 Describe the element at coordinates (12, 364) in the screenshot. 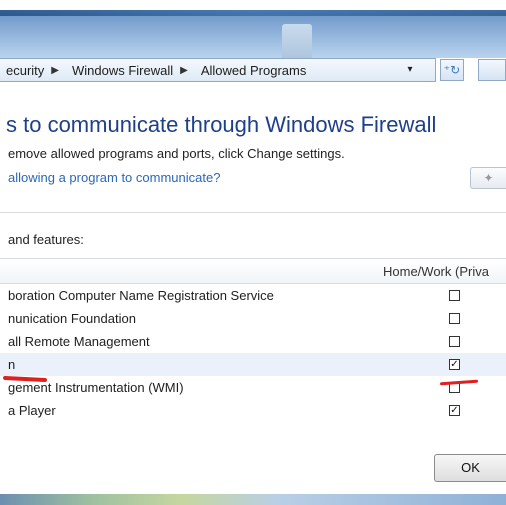

I see `program-name: n` at that location.